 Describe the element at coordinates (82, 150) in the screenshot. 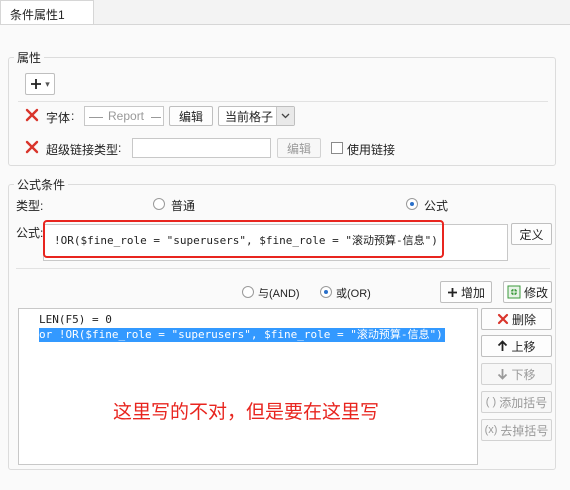

I see `hyperlink-type-label: 超级链接类型` at that location.